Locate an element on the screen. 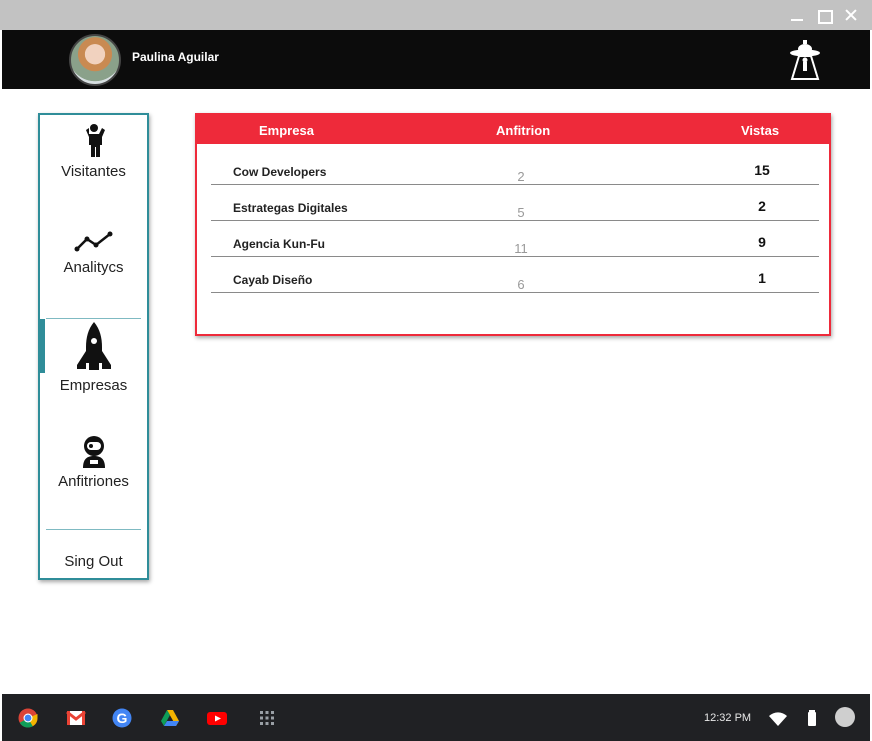 The width and height of the screenshot is (872, 741). sidebar-item-label: Empresas is located at coordinates (93, 385).